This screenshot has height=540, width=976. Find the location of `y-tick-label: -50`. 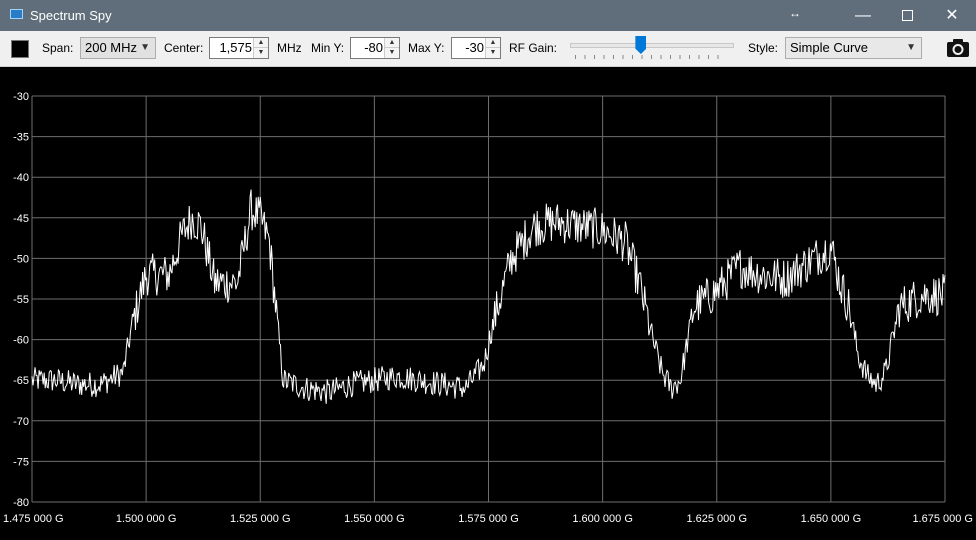

y-tick-label: -50 is located at coordinates (21, 259).